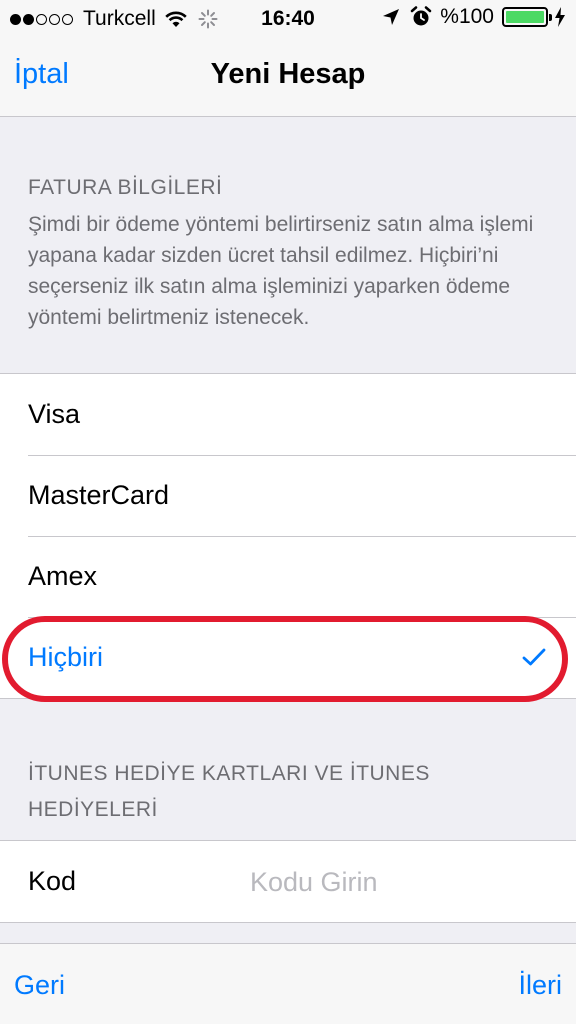 This screenshot has width=576, height=1024. Describe the element at coordinates (66, 657) in the screenshot. I see `payment-option-label: Hiçbiri` at that location.